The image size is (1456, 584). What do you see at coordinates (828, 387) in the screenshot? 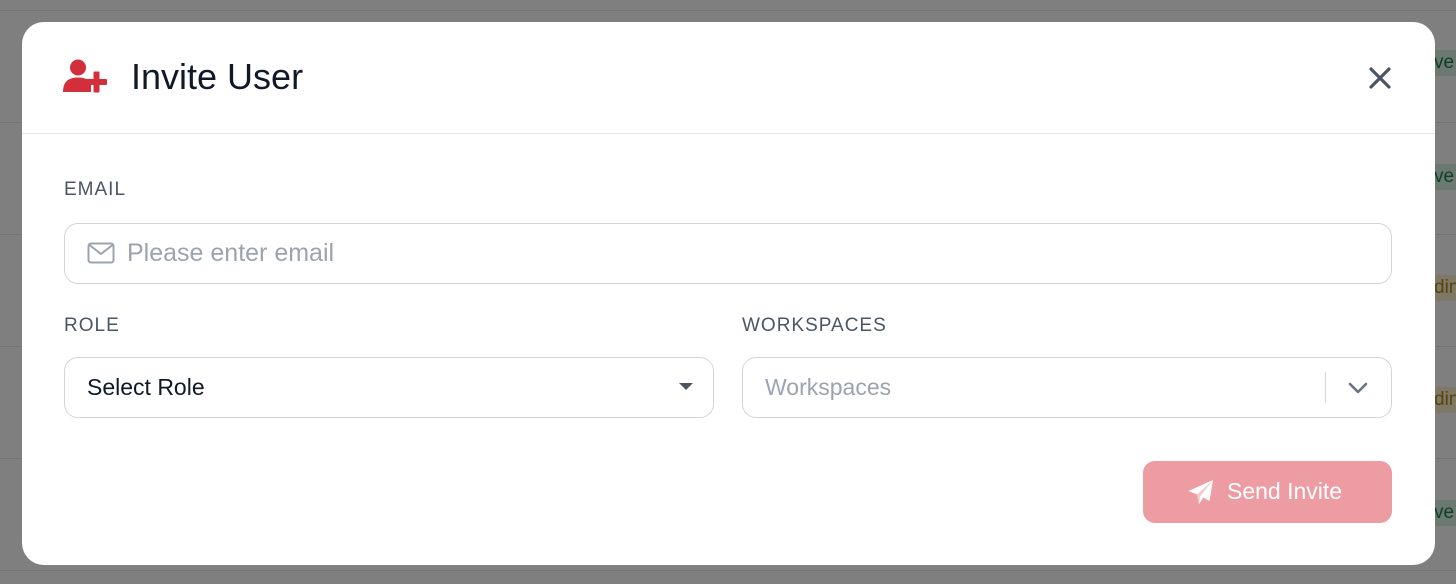
I see `workspaces-placeholder: Workspaces` at bounding box center [828, 387].